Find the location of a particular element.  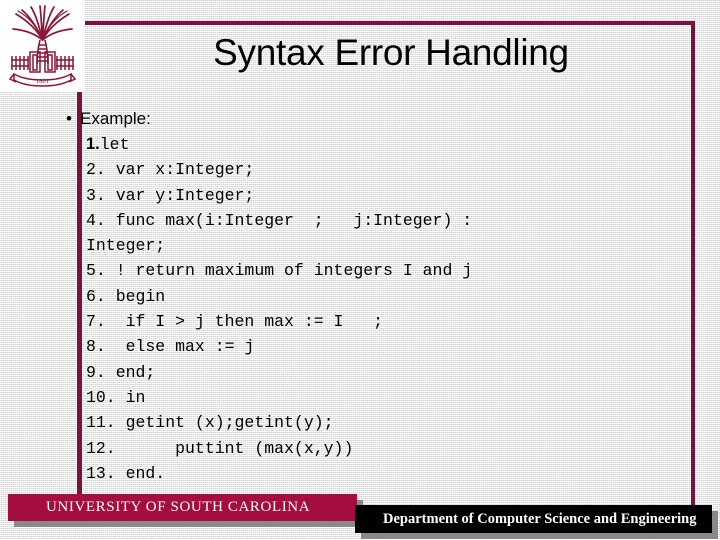

code-line-number: 1. is located at coordinates (93, 144).